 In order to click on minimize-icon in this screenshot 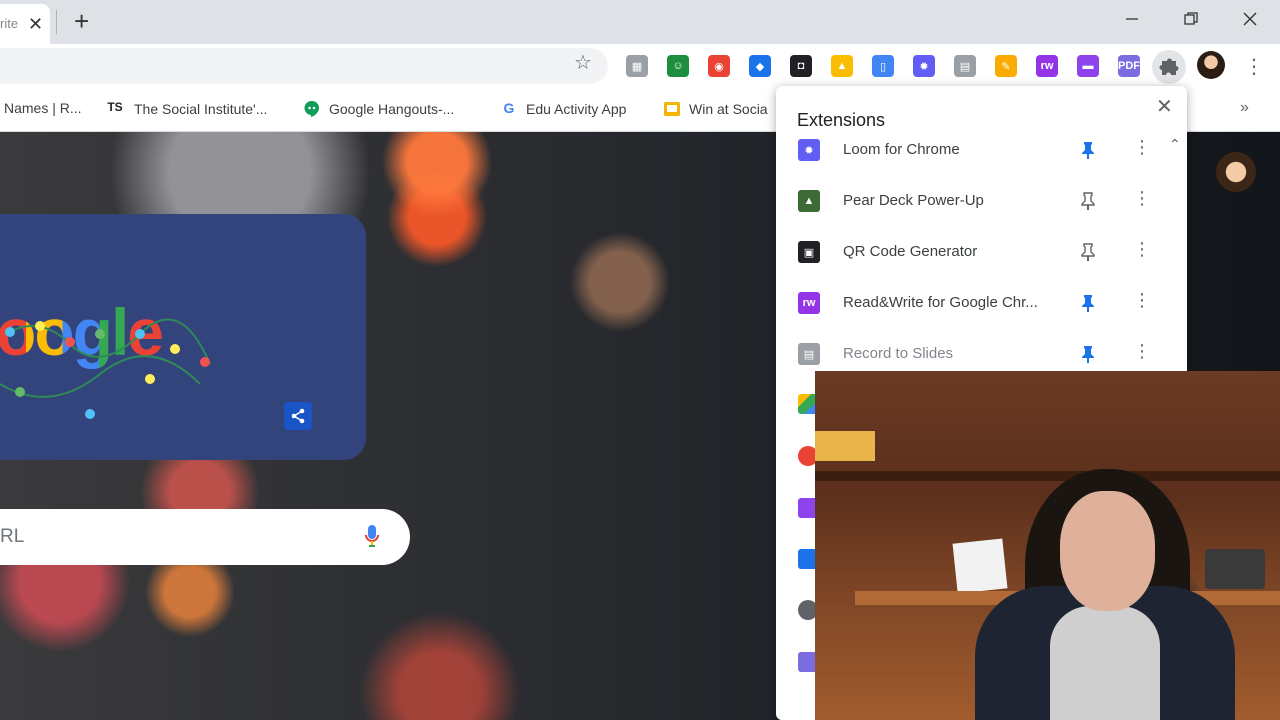, I will do `click(1132, 19)`.